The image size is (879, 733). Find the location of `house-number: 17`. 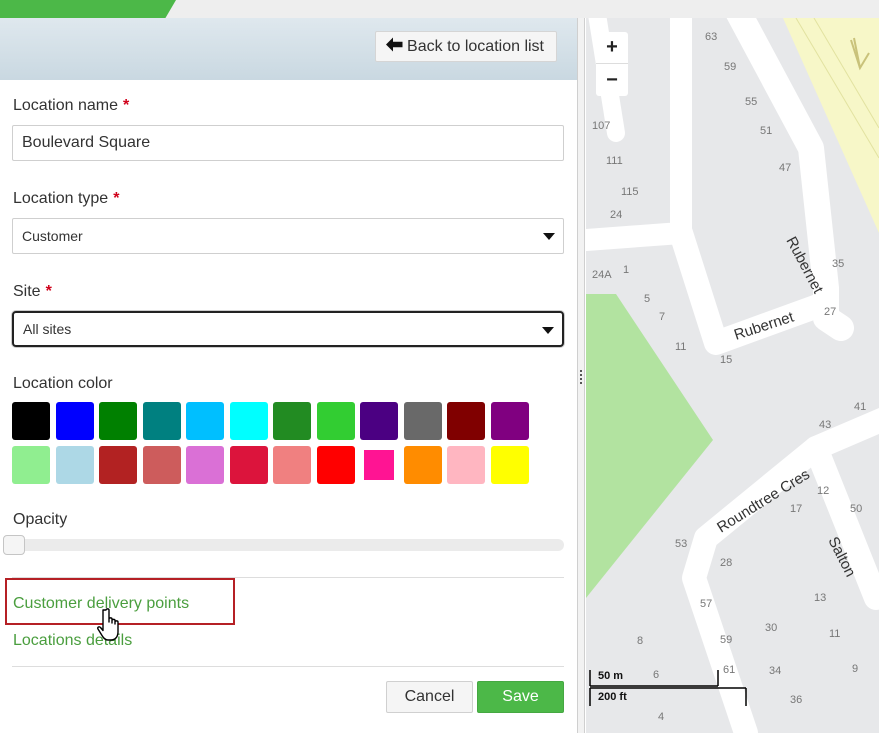

house-number: 17 is located at coordinates (796, 509).